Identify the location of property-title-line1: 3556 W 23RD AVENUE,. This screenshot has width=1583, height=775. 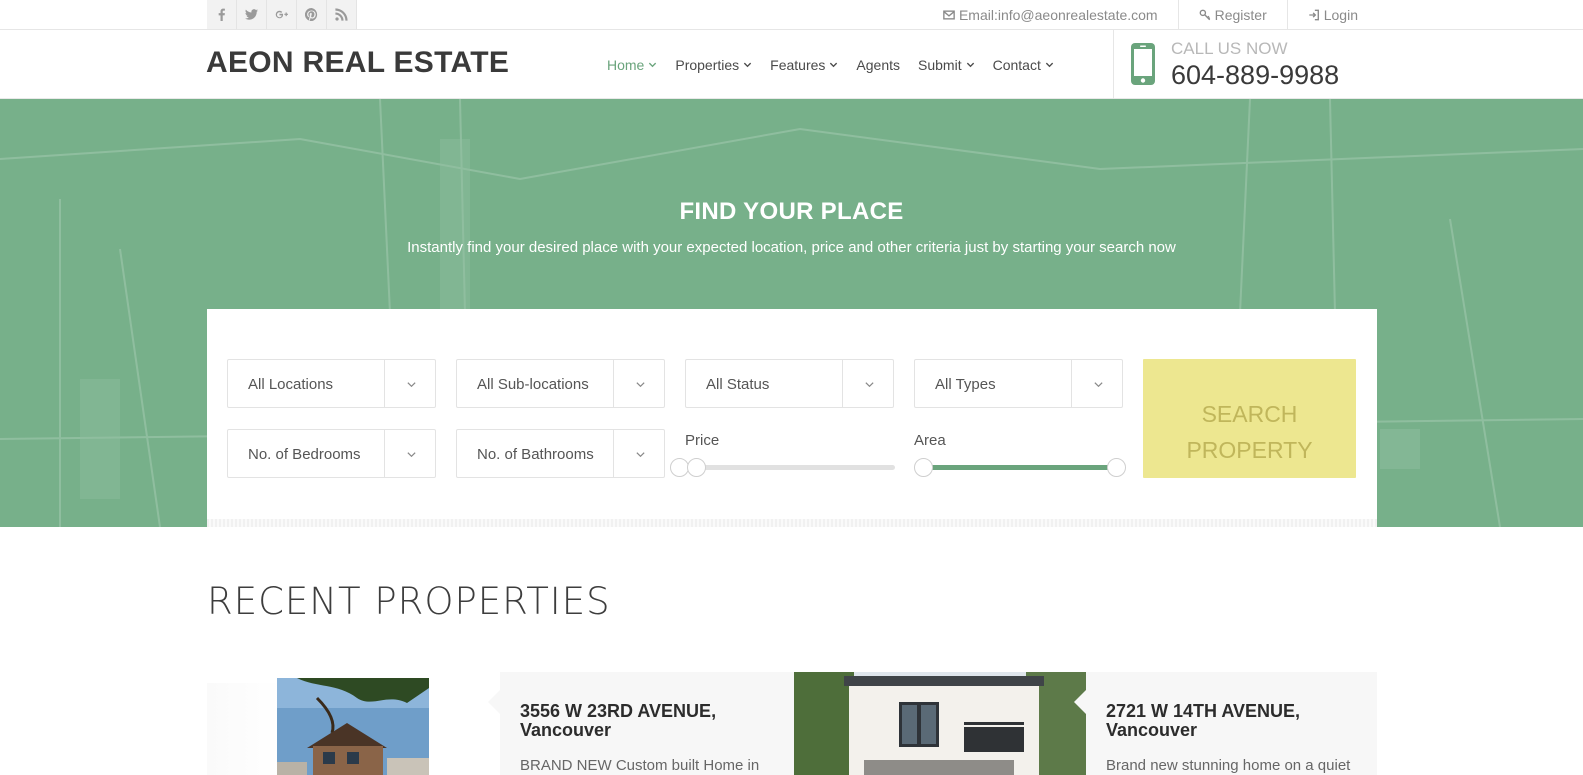
(618, 711).